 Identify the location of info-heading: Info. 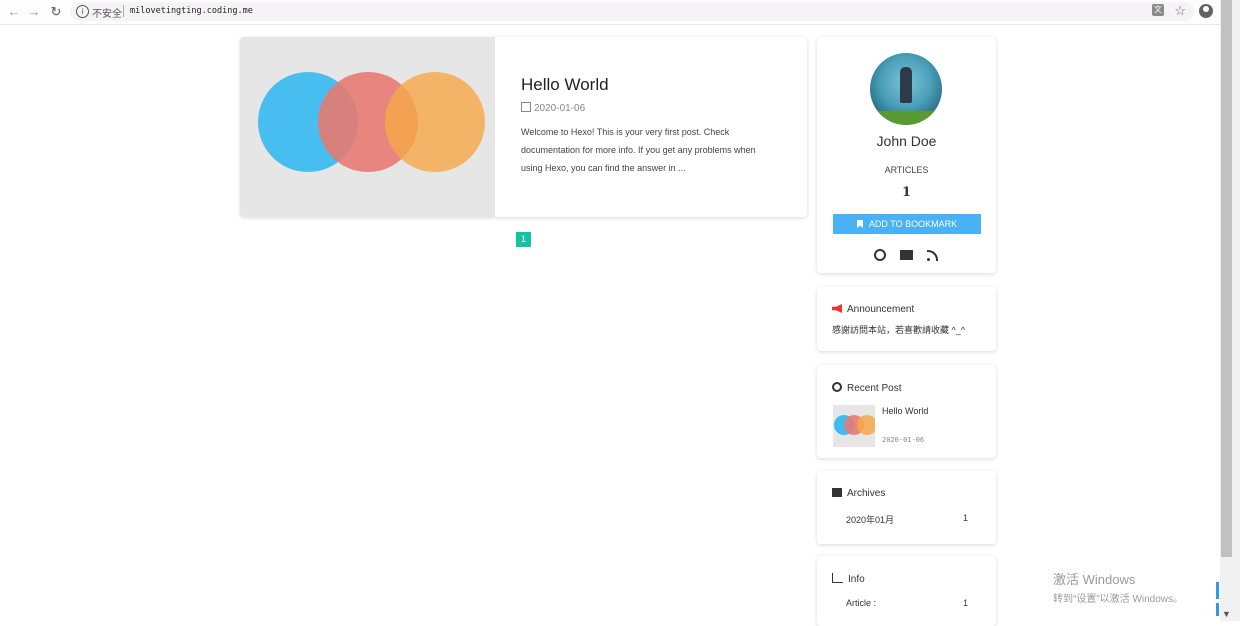
(848, 579).